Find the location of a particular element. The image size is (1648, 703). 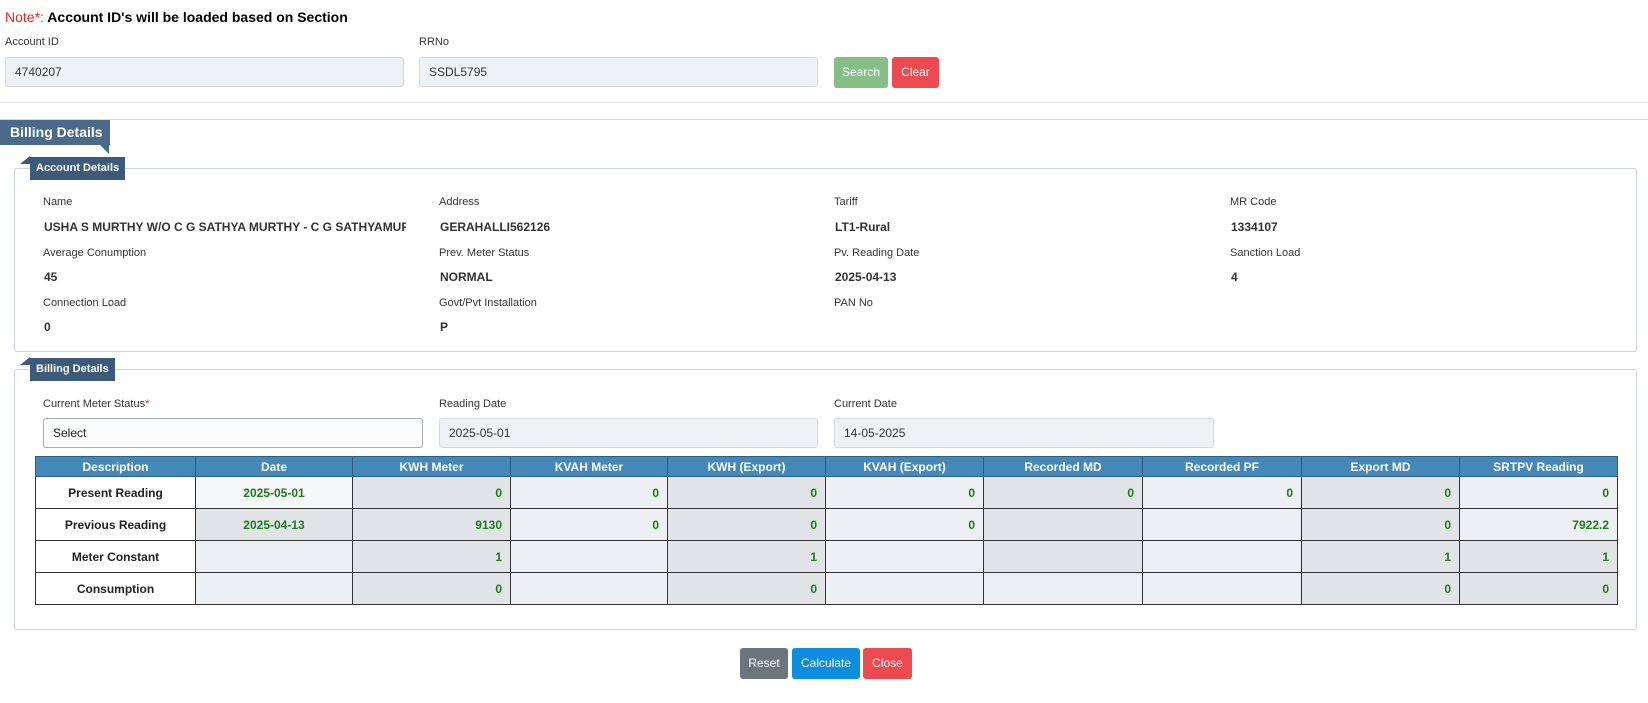

present-kvah-export-cell: 0 is located at coordinates (904, 492).